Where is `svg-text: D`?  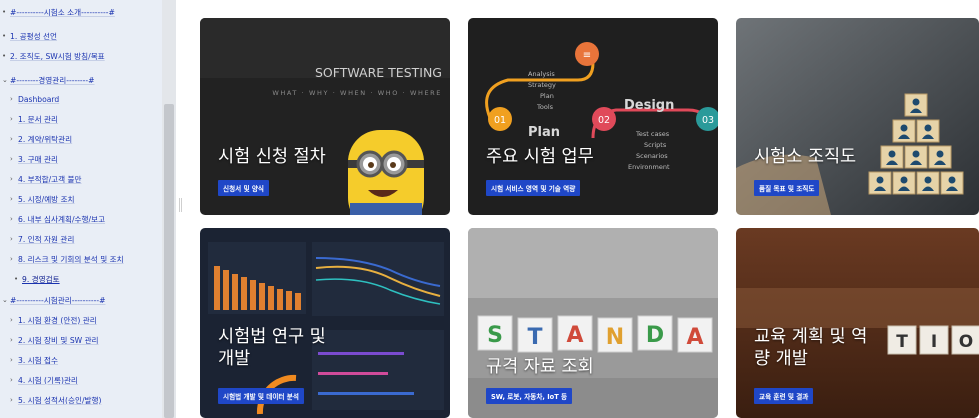 svg-text: D is located at coordinates (655, 335).